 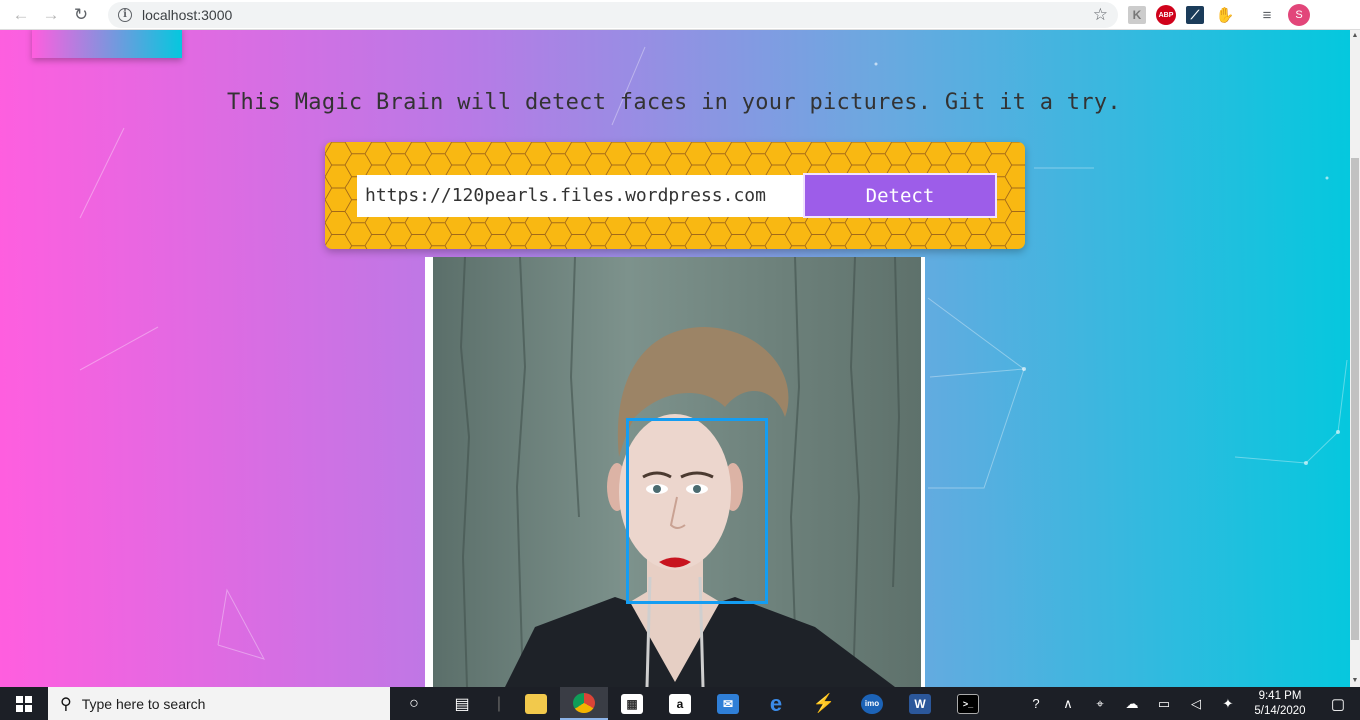 What do you see at coordinates (66, 704) in the screenshot?
I see `search-icon: ⚲` at bounding box center [66, 704].